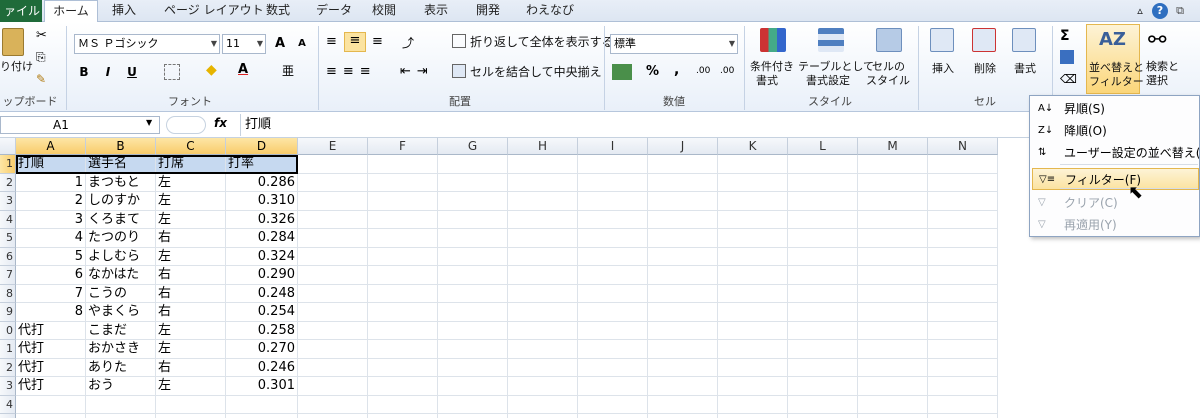  Describe the element at coordinates (71, 11) in the screenshot. I see `tab-home: ホーム` at that location.